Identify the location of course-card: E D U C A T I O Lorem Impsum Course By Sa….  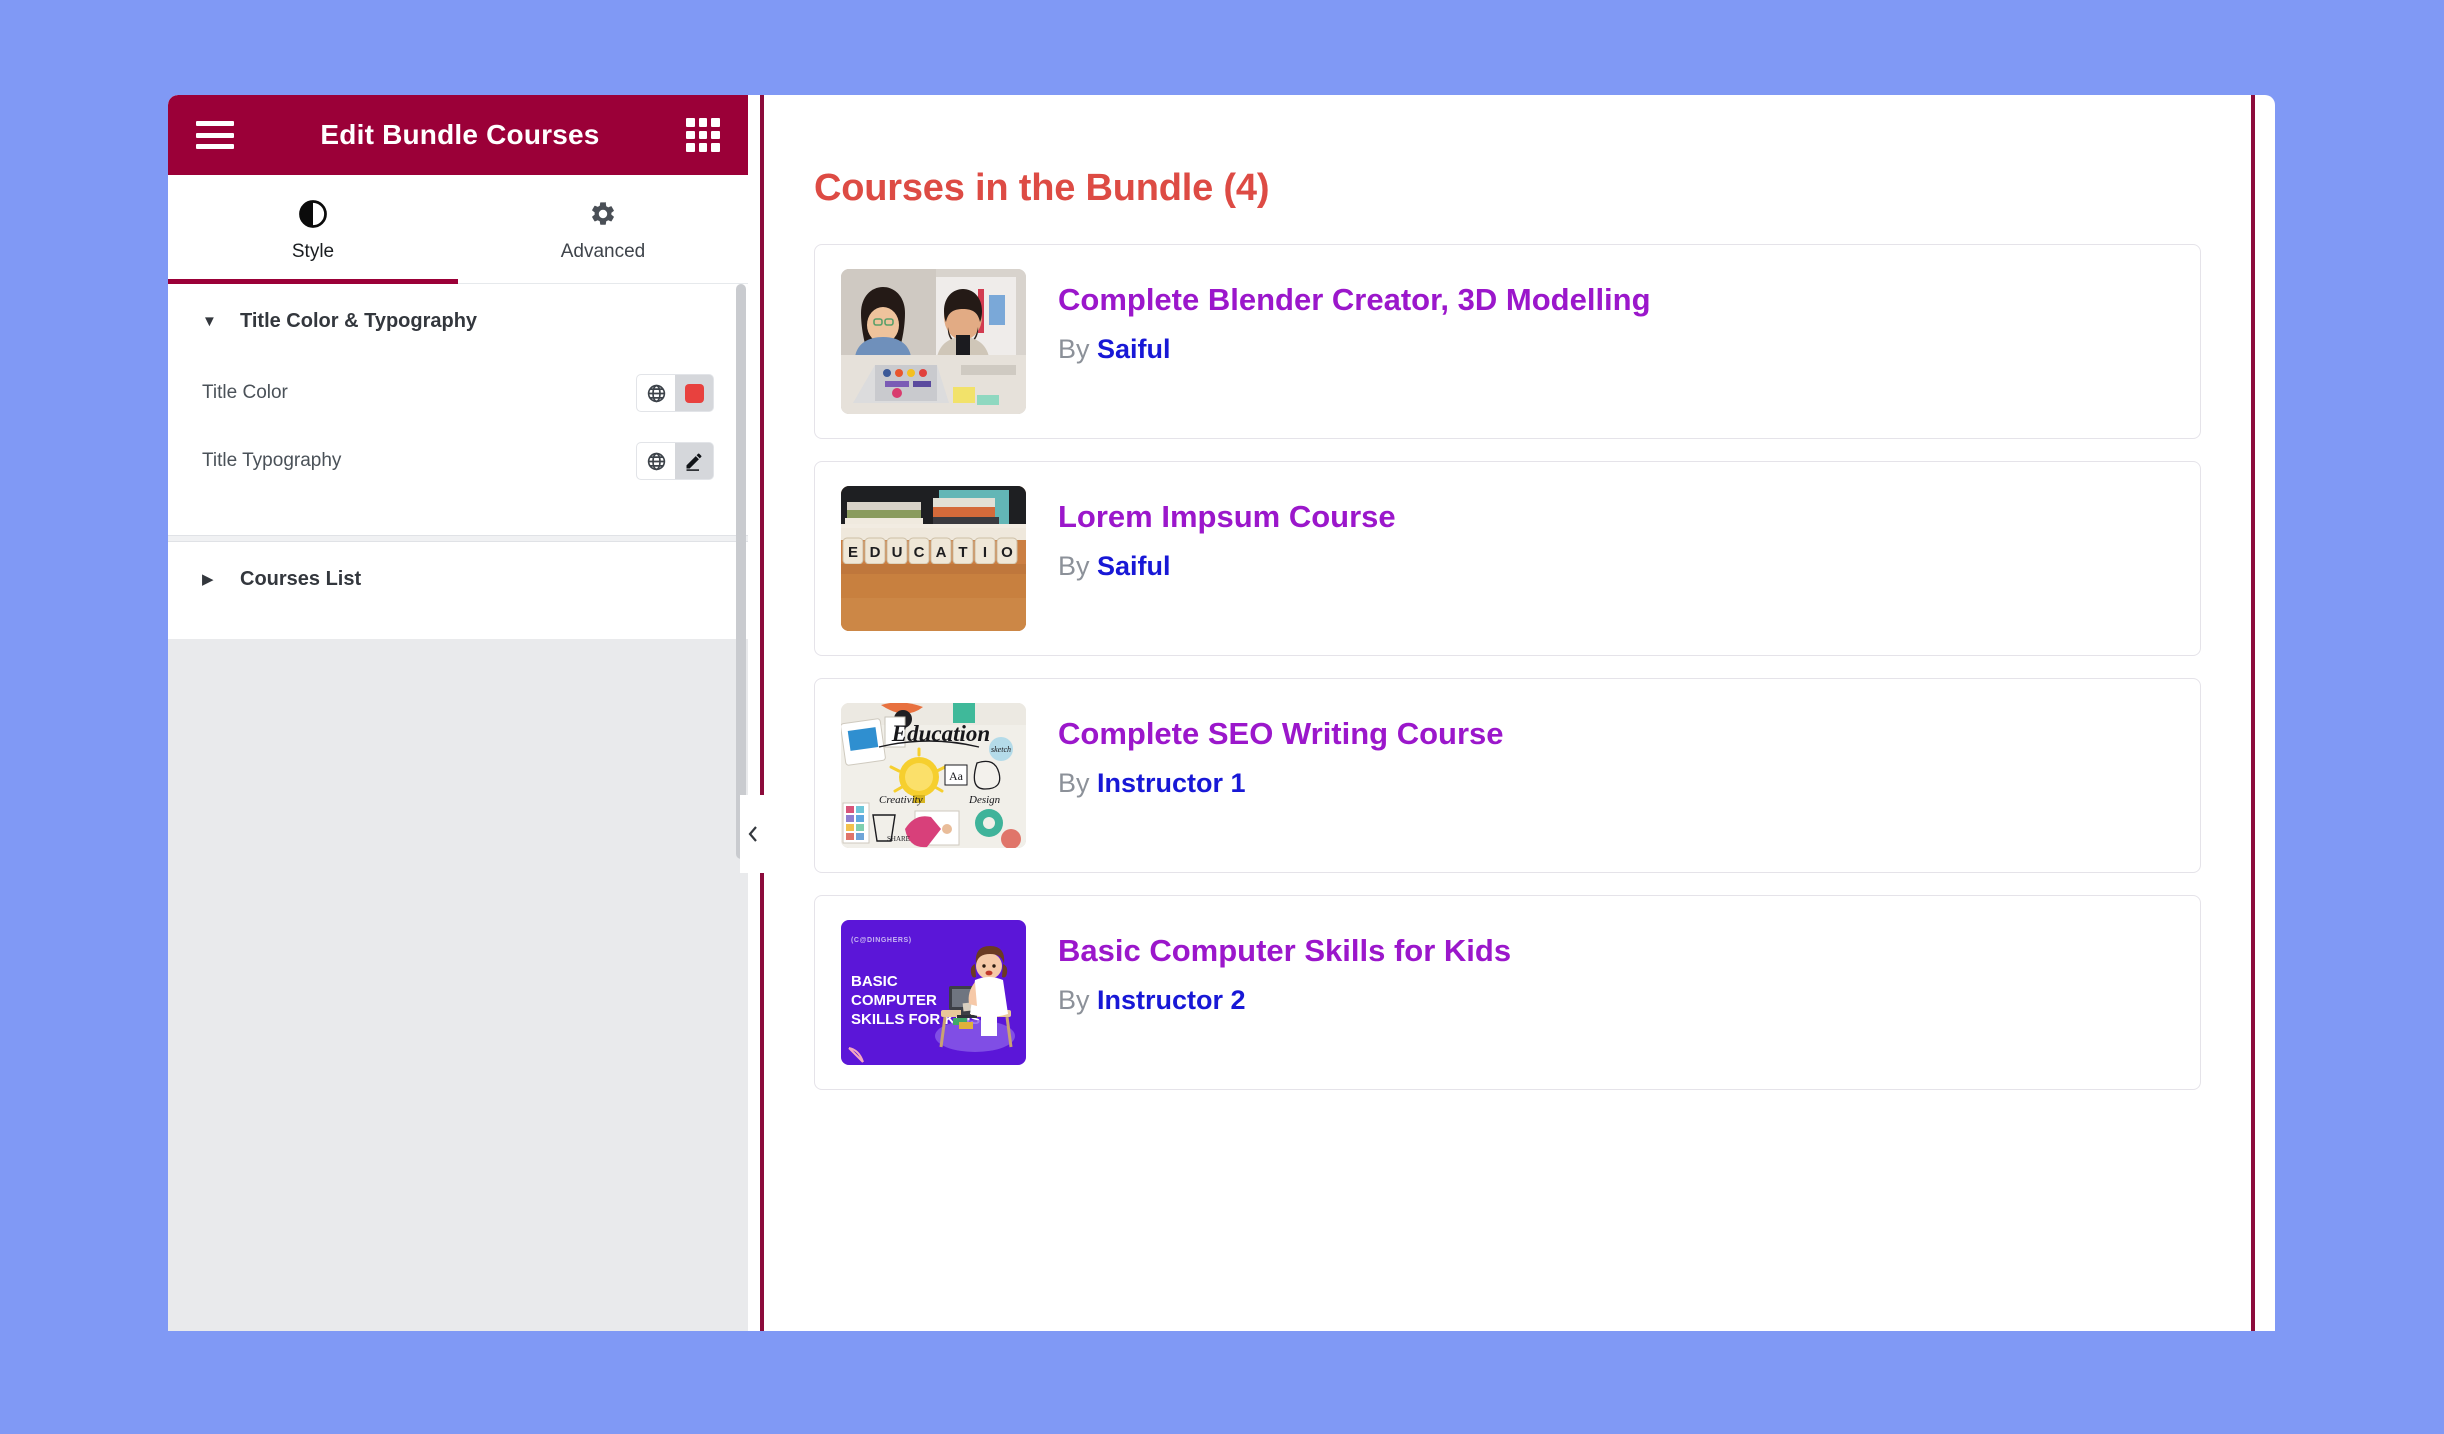
(1507, 558).